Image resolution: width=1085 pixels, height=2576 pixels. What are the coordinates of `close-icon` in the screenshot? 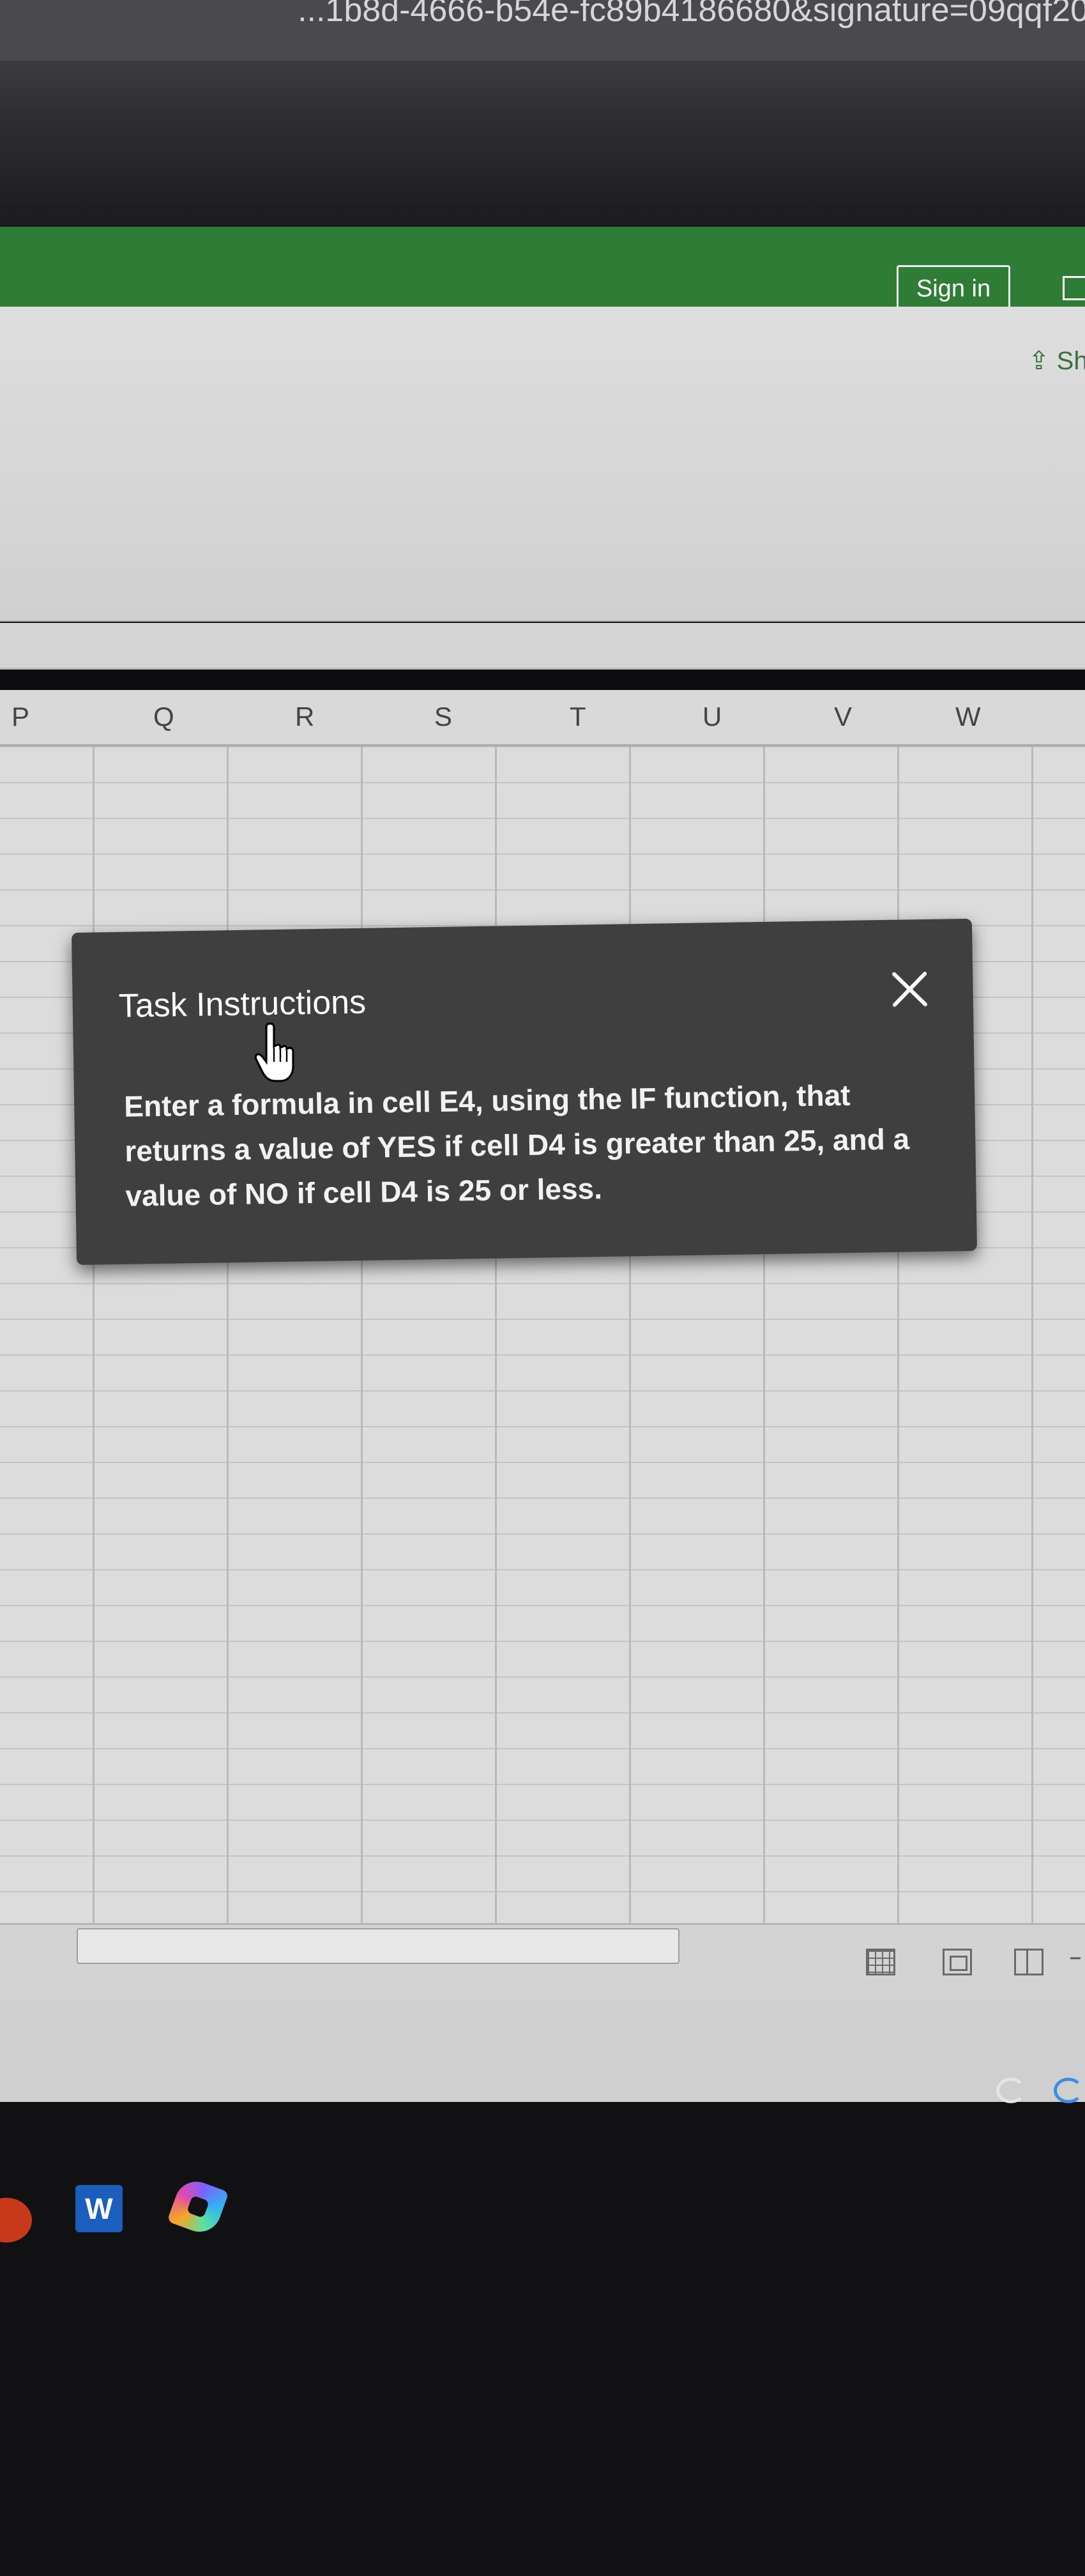 It's located at (909, 989).